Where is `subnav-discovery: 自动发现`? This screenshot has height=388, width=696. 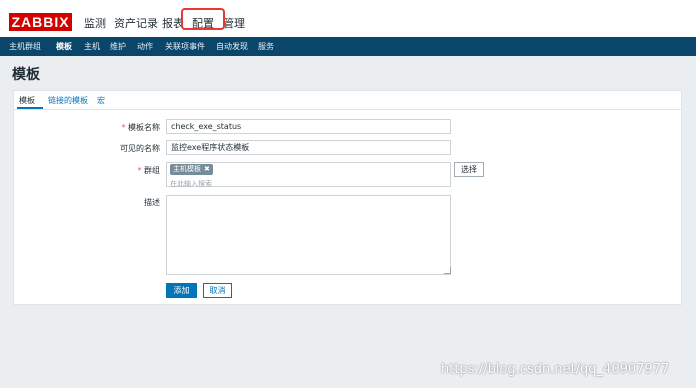 subnav-discovery: 自动发现 is located at coordinates (232, 46).